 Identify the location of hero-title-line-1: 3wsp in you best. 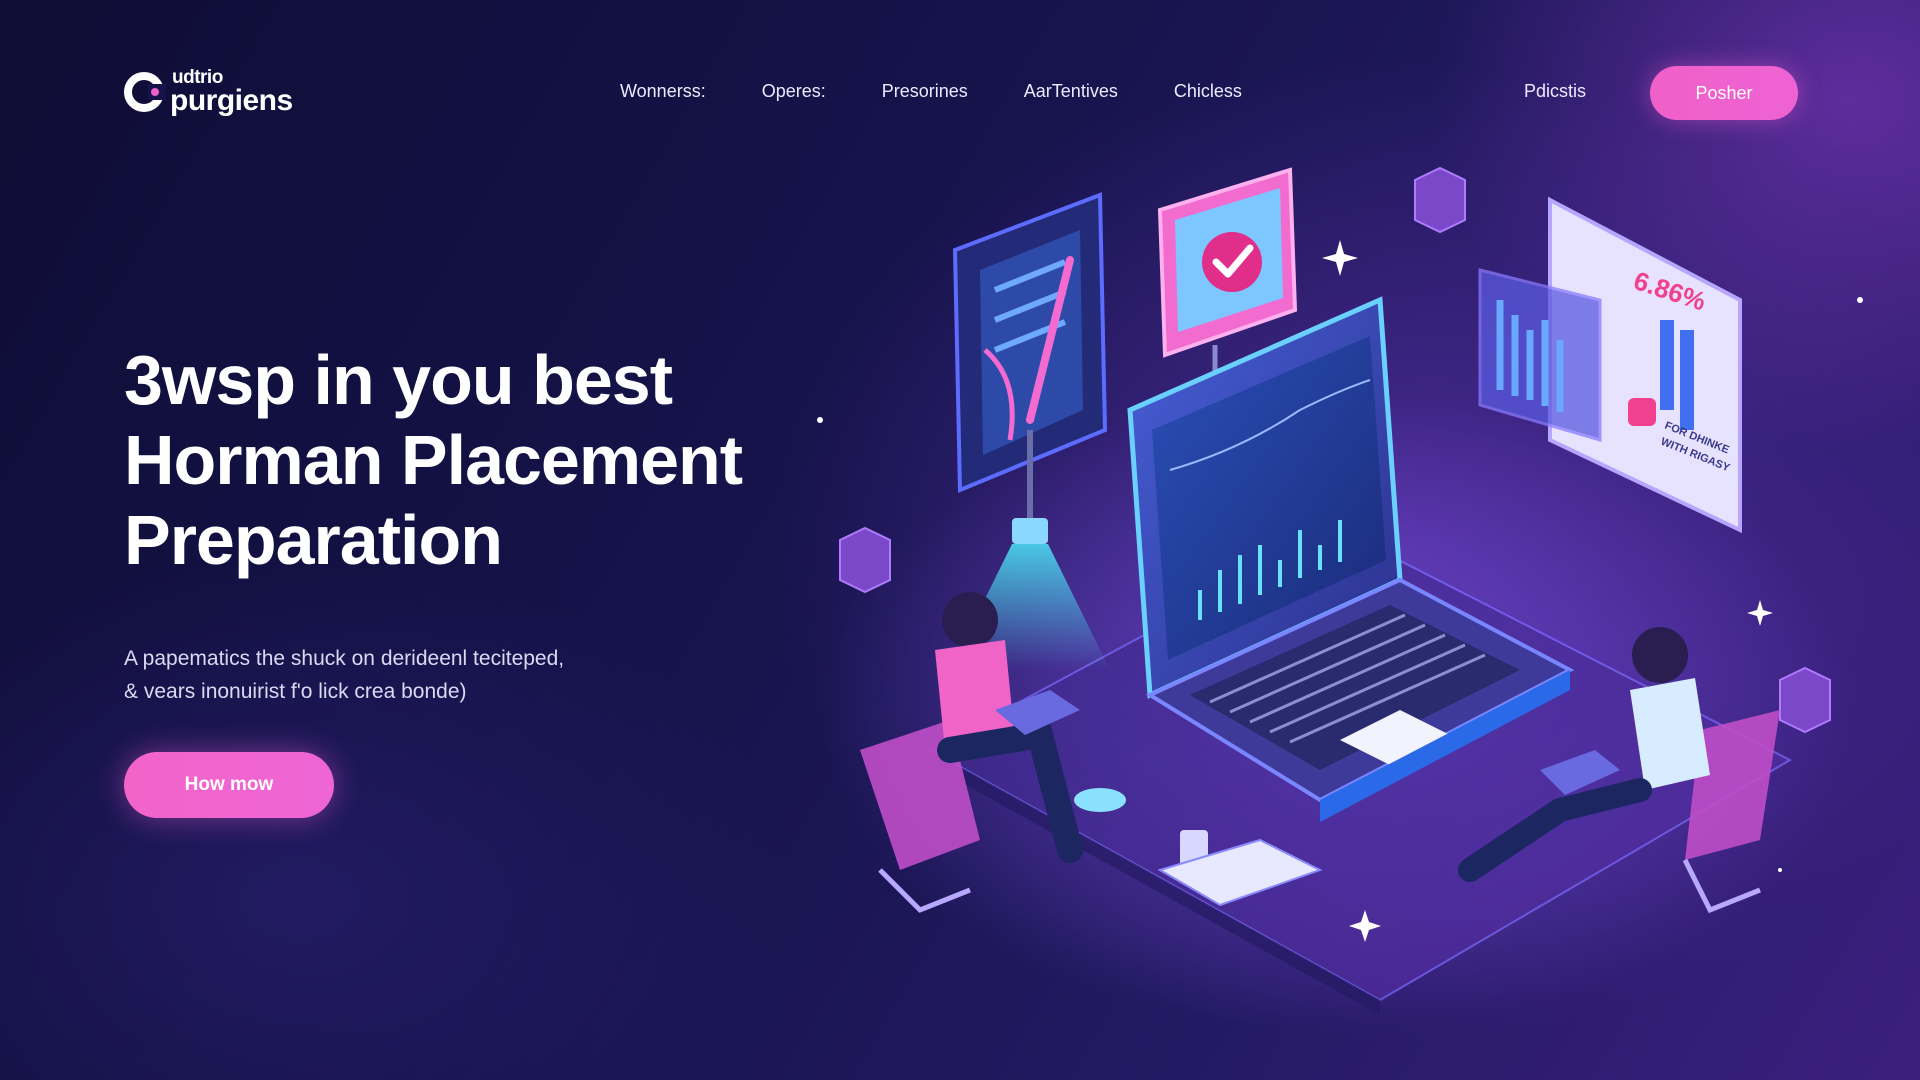
(398, 380).